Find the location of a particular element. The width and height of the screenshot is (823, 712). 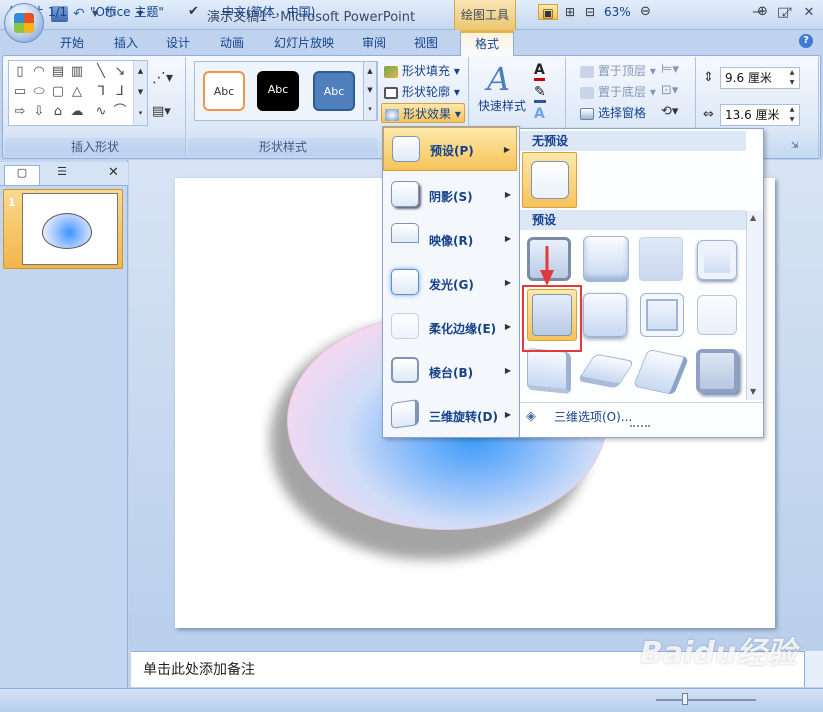

textbox-shape-icon: ▯ is located at coordinates (20, 72).